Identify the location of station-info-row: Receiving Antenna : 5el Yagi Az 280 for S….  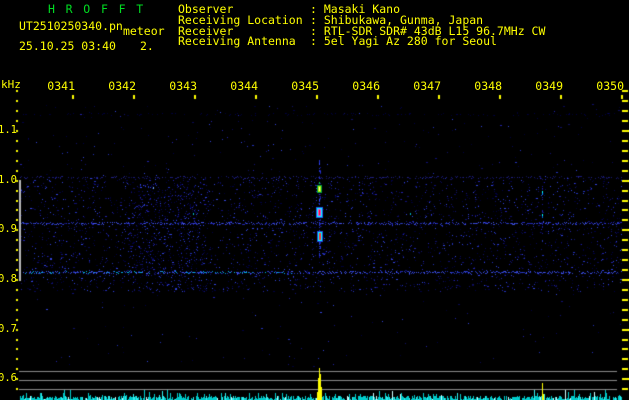
(361, 41).